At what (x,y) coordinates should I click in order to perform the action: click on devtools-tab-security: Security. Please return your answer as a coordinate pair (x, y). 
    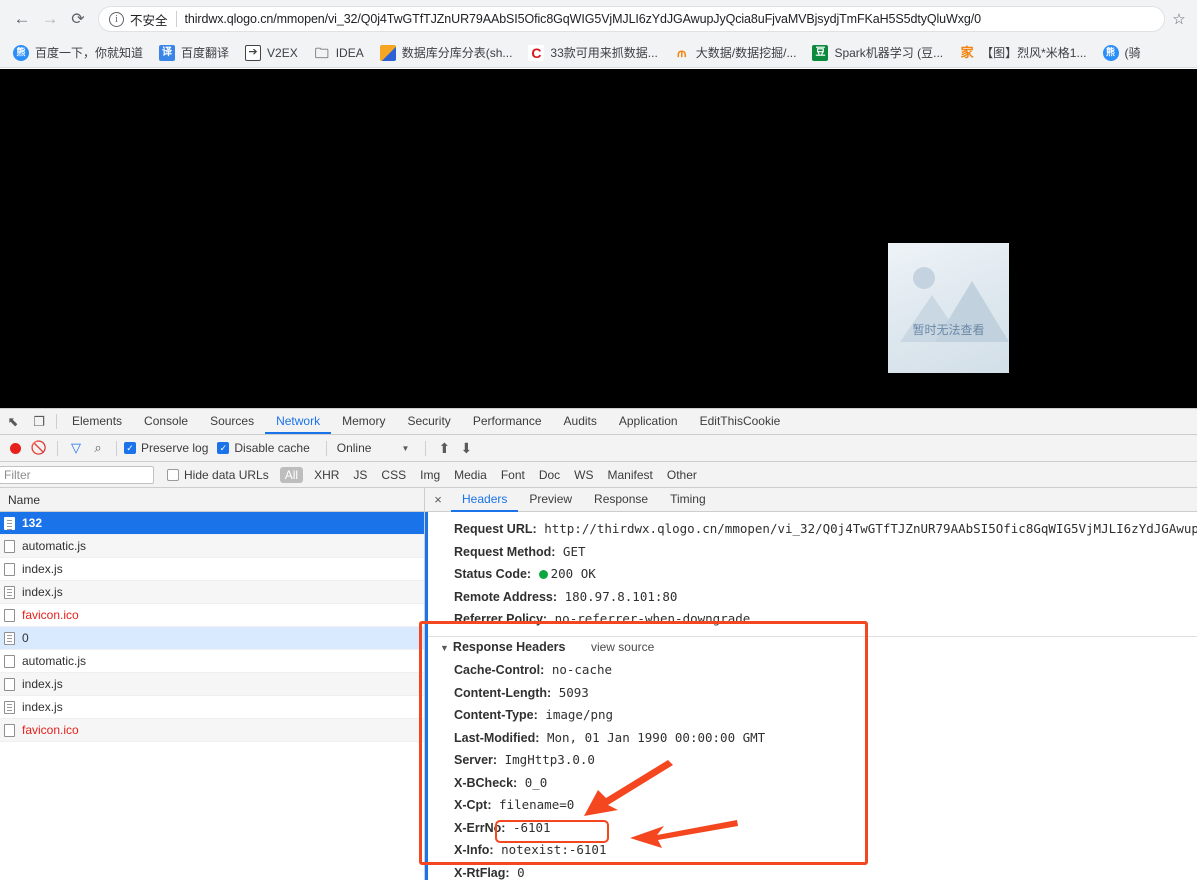
    Looking at the image, I should click on (428, 421).